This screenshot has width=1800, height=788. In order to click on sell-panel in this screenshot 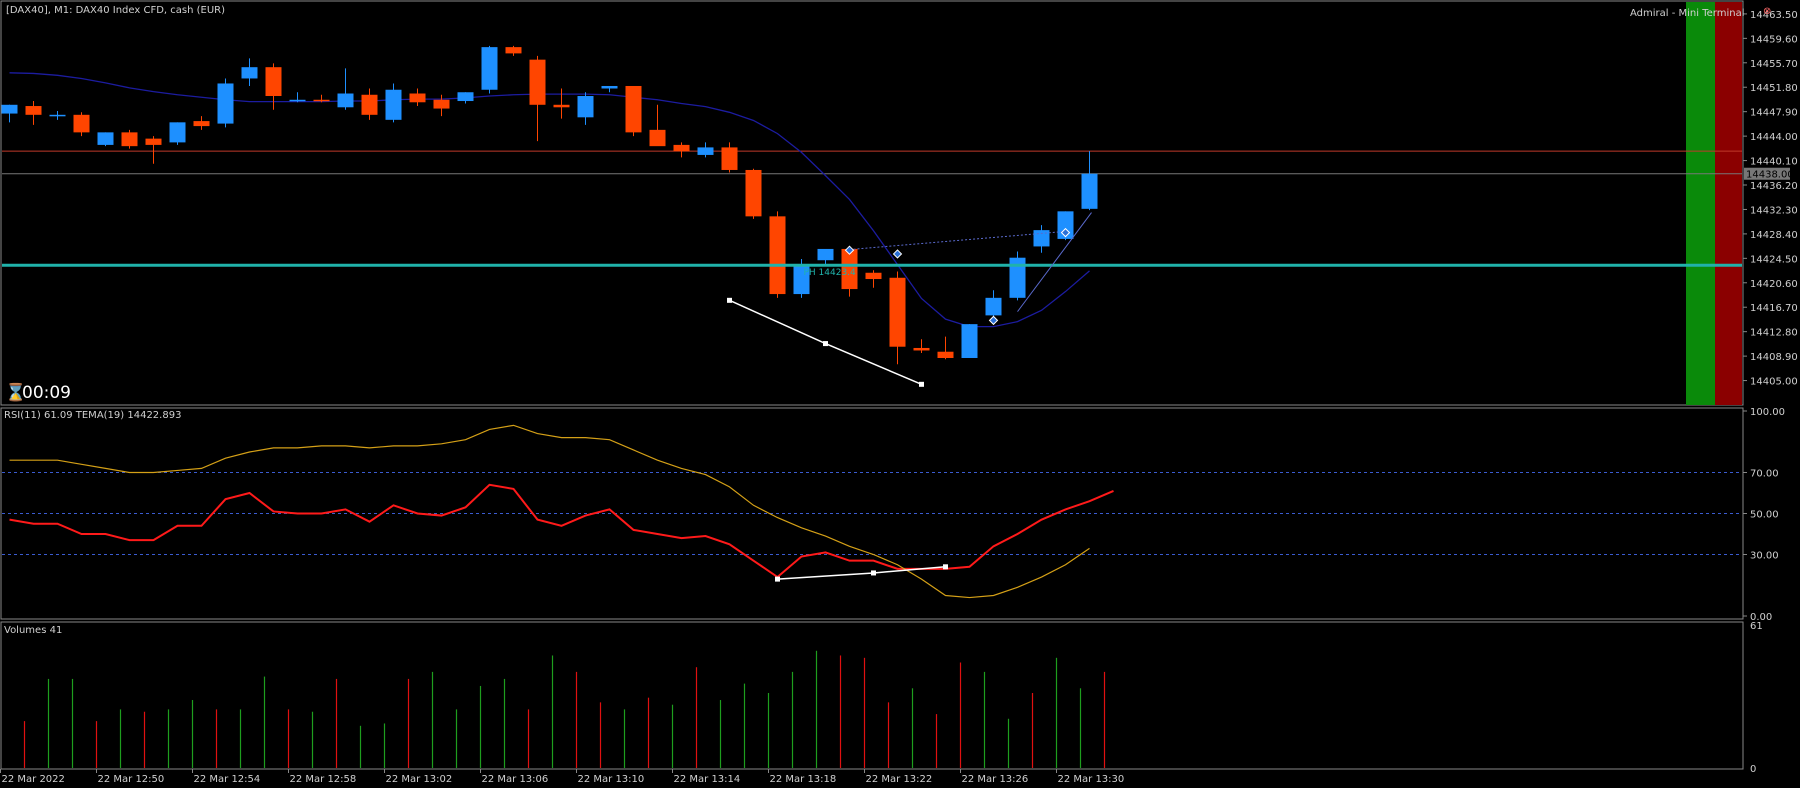, I will do `click(1728, 203)`.